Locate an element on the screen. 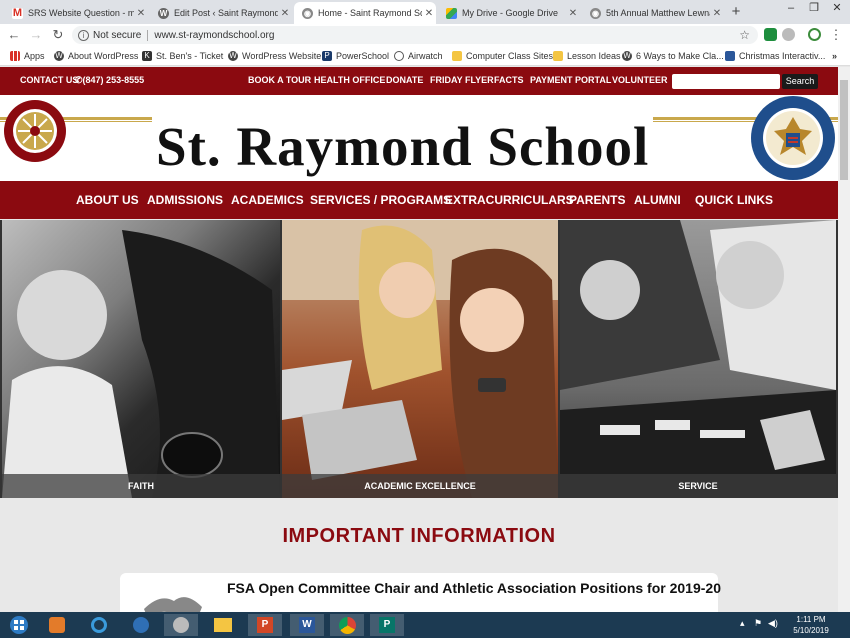 The height and width of the screenshot is (638, 850). bookmark-about-wordpress: W About WordPress is located at coordinates (96, 56).